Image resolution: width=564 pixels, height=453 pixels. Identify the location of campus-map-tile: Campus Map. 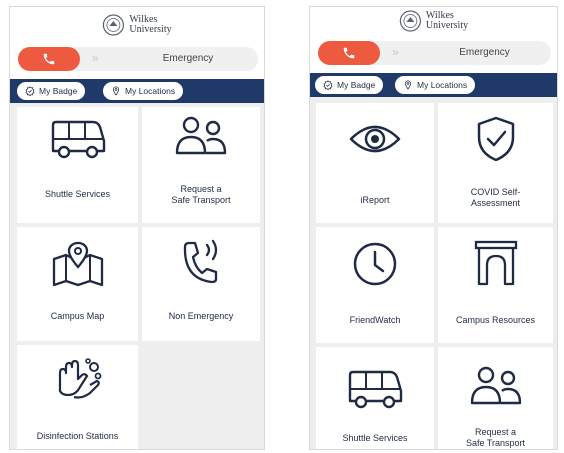
(77, 284).